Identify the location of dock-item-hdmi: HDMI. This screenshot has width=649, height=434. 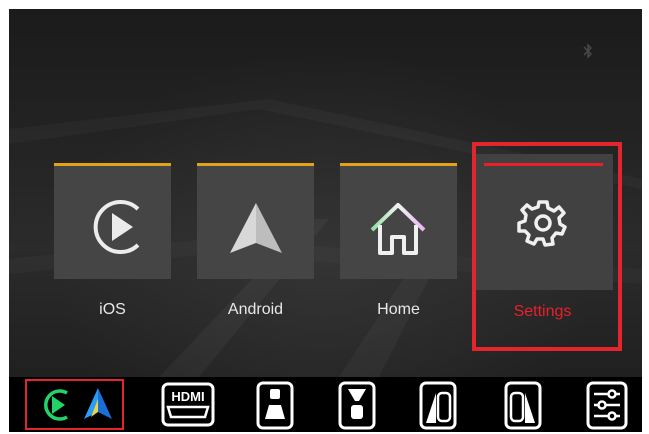
(189, 404).